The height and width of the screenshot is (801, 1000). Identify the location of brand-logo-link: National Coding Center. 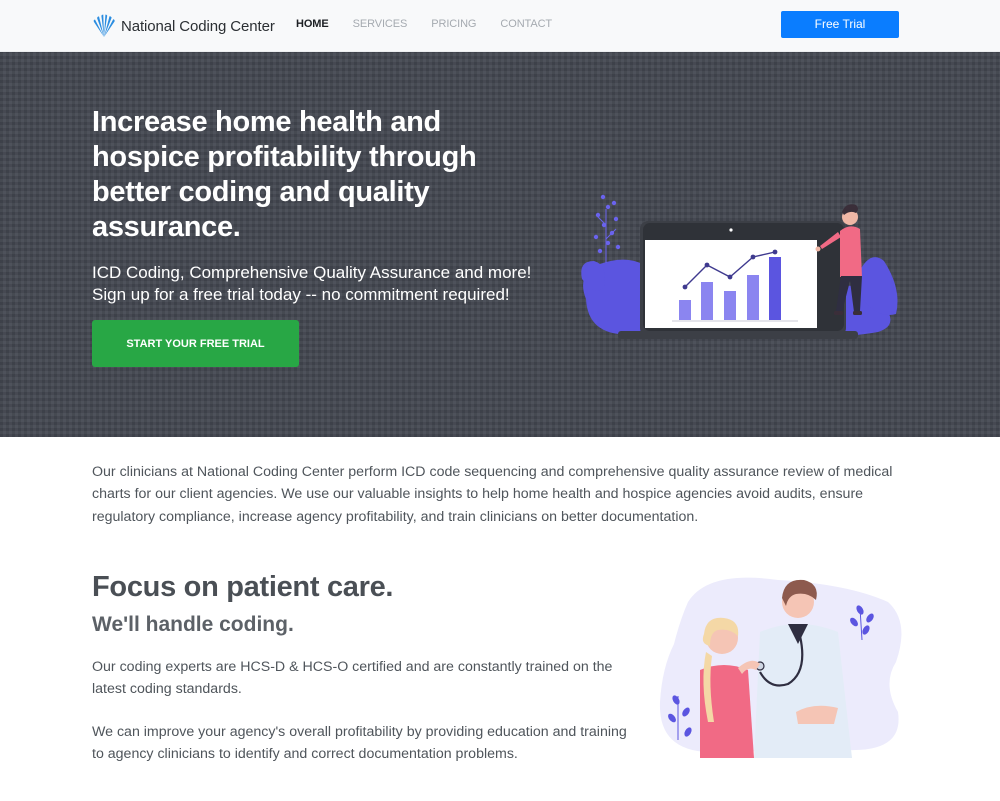
(183, 26).